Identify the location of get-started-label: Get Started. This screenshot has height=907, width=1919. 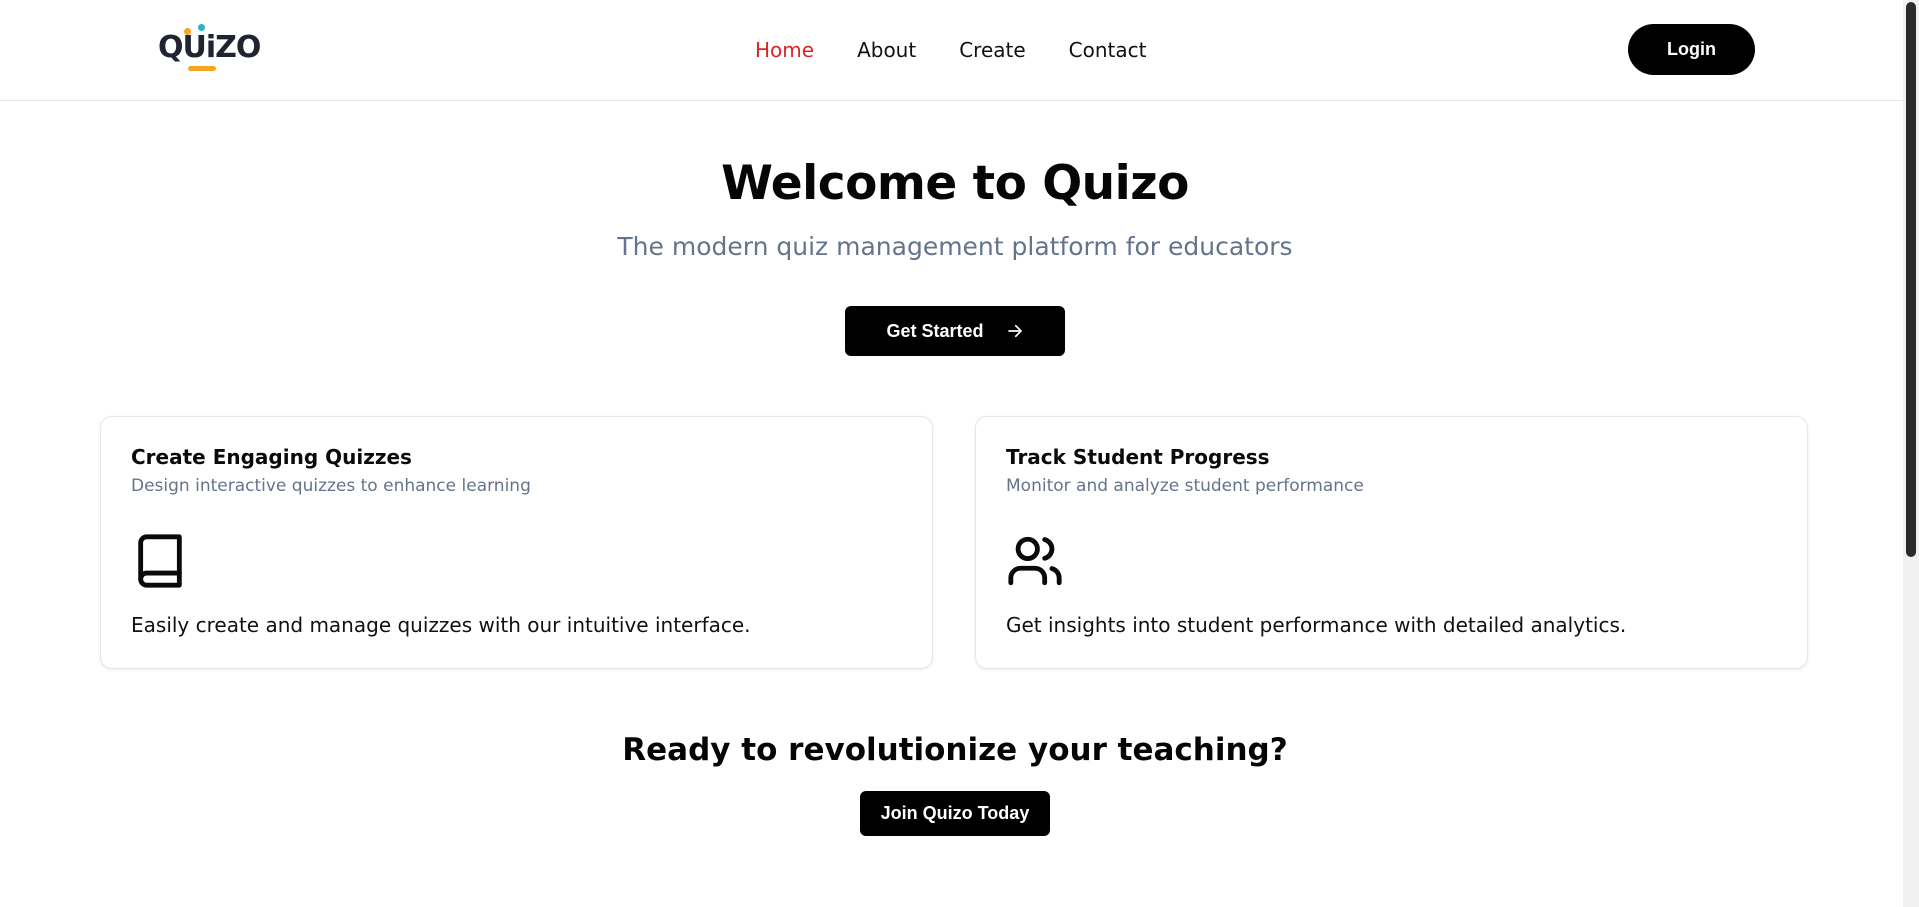
(935, 330).